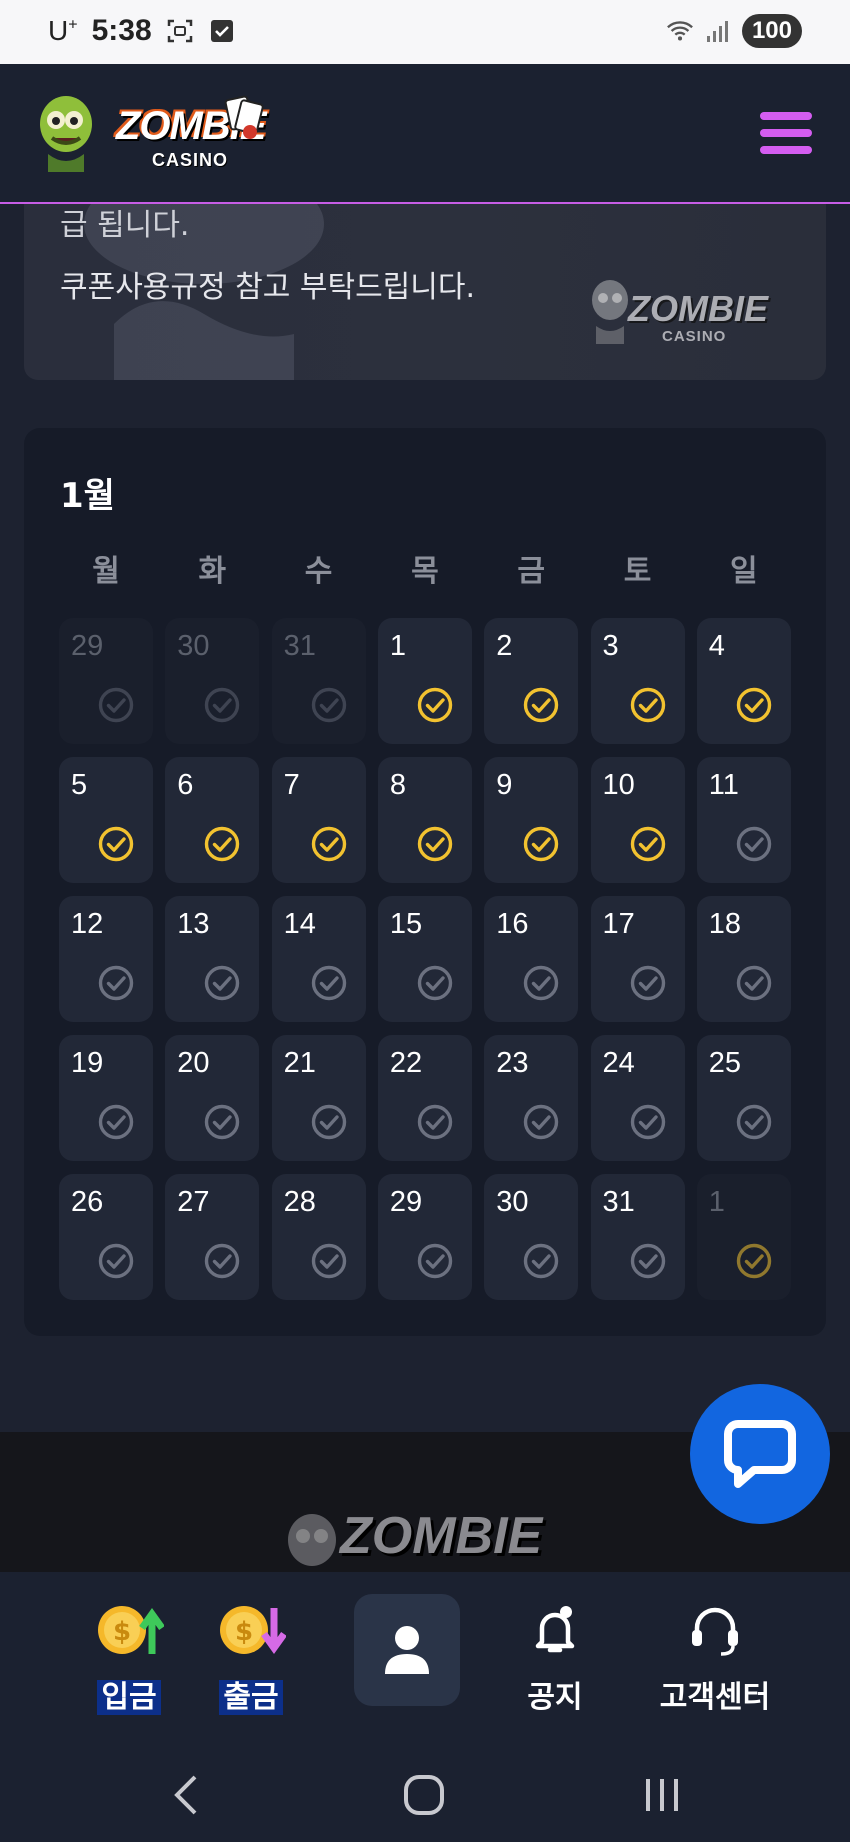 This screenshot has height=1842, width=850. Describe the element at coordinates (318, 959) in the screenshot. I see `calendar-day-cell: 14` at that location.